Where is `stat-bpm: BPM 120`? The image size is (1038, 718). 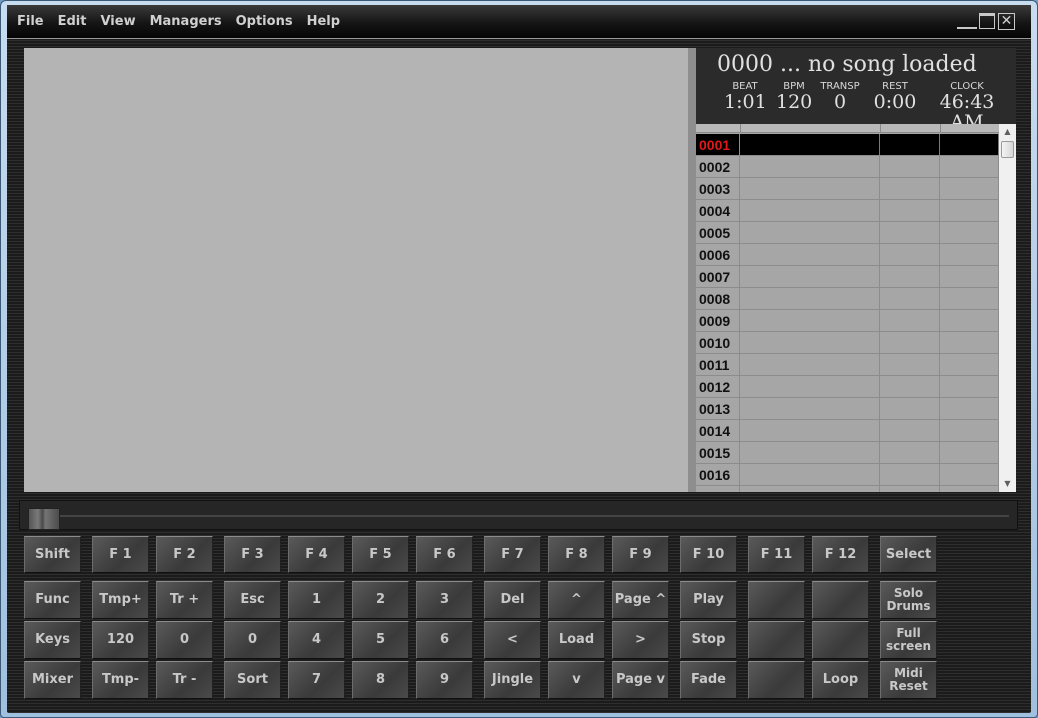 stat-bpm: BPM 120 is located at coordinates (794, 96).